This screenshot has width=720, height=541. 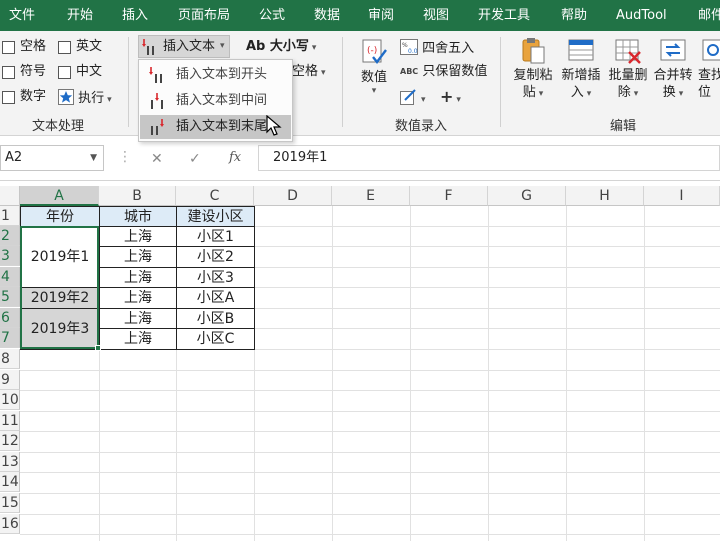 I want to click on row-header: 15, so click(x=10, y=503).